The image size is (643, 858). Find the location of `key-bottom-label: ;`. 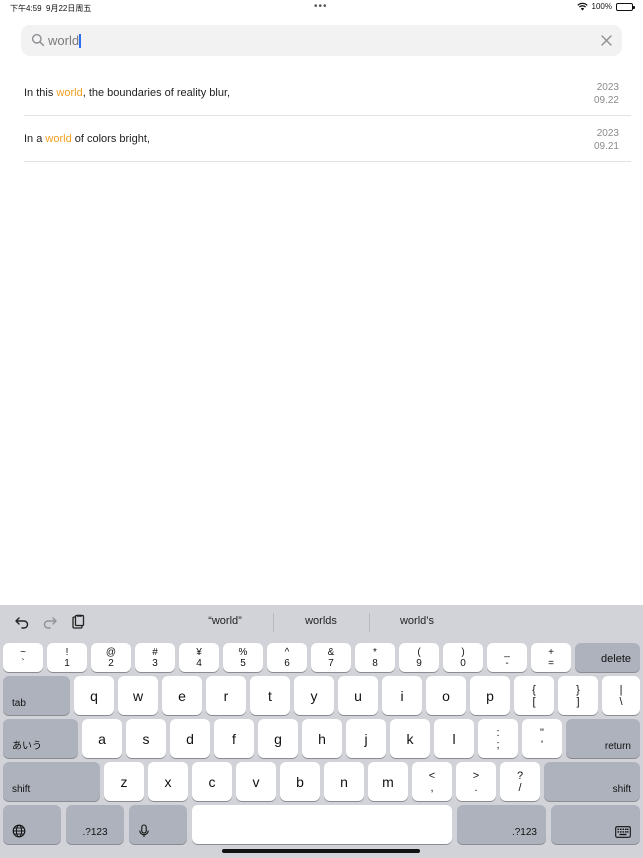

key-bottom-label: ; is located at coordinates (498, 744).